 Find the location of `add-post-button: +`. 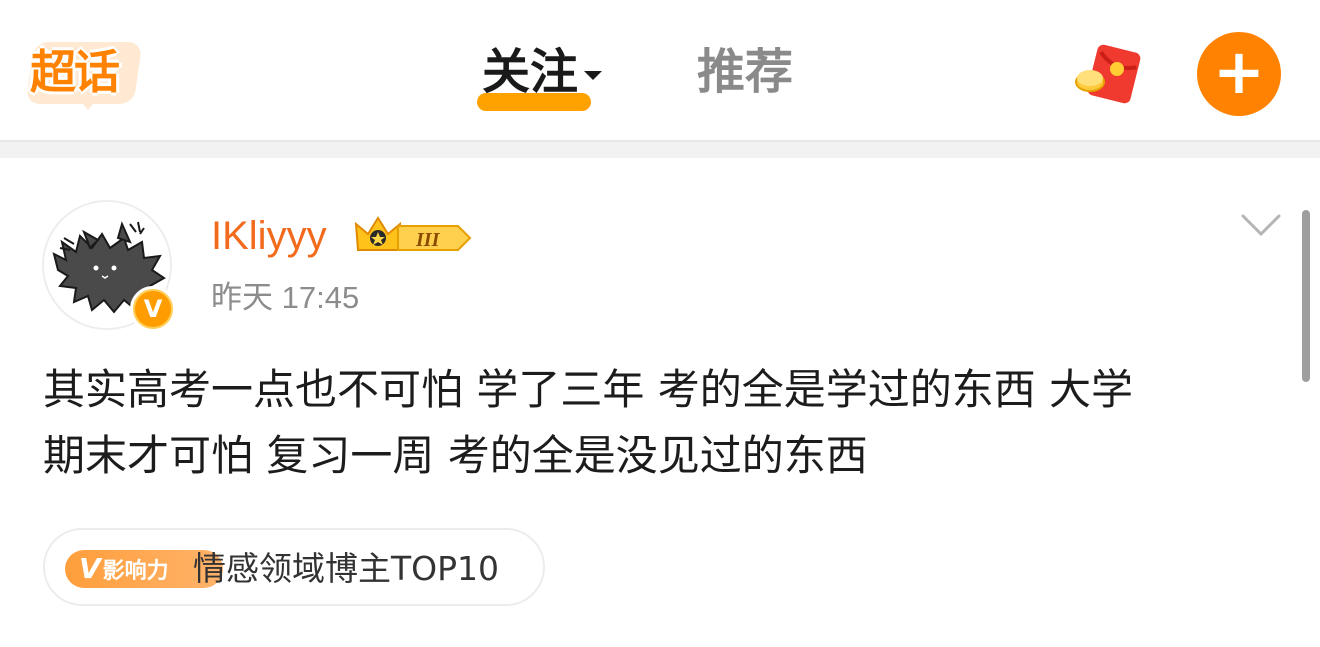

add-post-button: + is located at coordinates (1239, 74).